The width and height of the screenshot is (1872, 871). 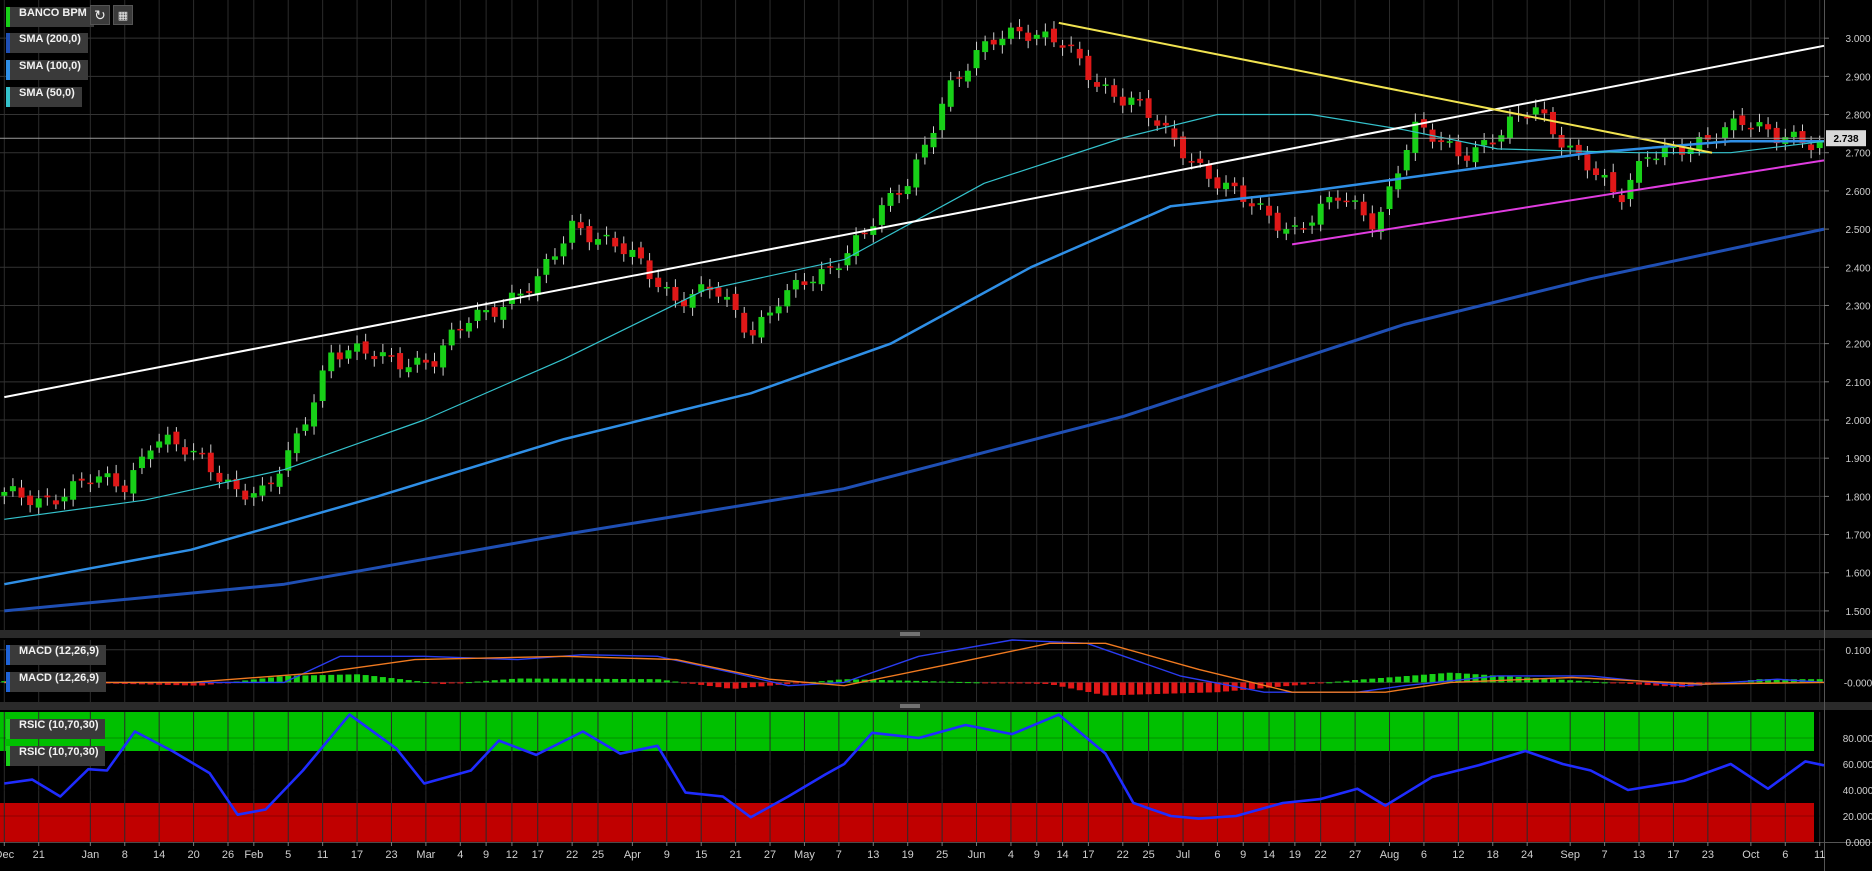 I want to click on y-tick-label: 2.200, so click(x=1857, y=345).